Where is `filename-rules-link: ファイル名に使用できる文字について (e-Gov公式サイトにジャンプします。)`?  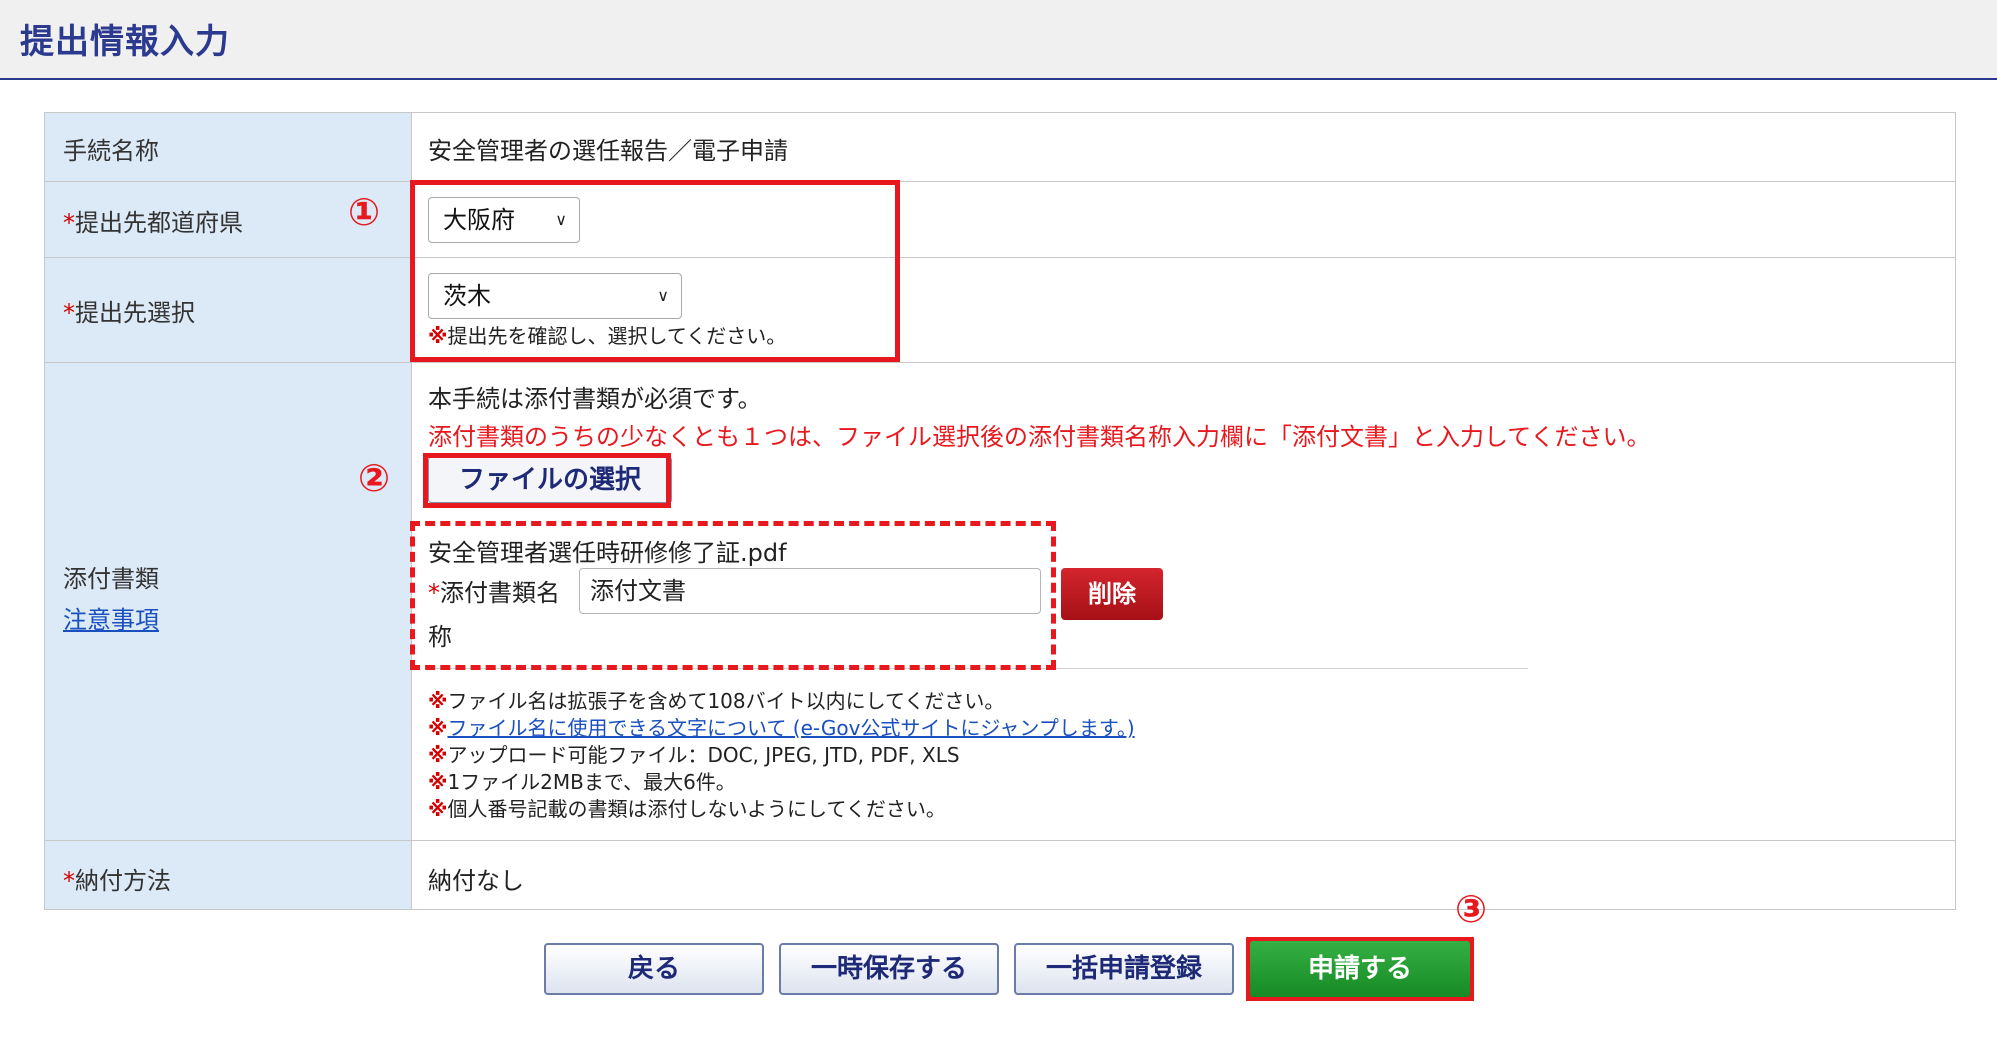
filename-rules-link: ファイル名に使用できる文字について (e-Gov公式サイトにジャンプします。) is located at coordinates (790, 728).